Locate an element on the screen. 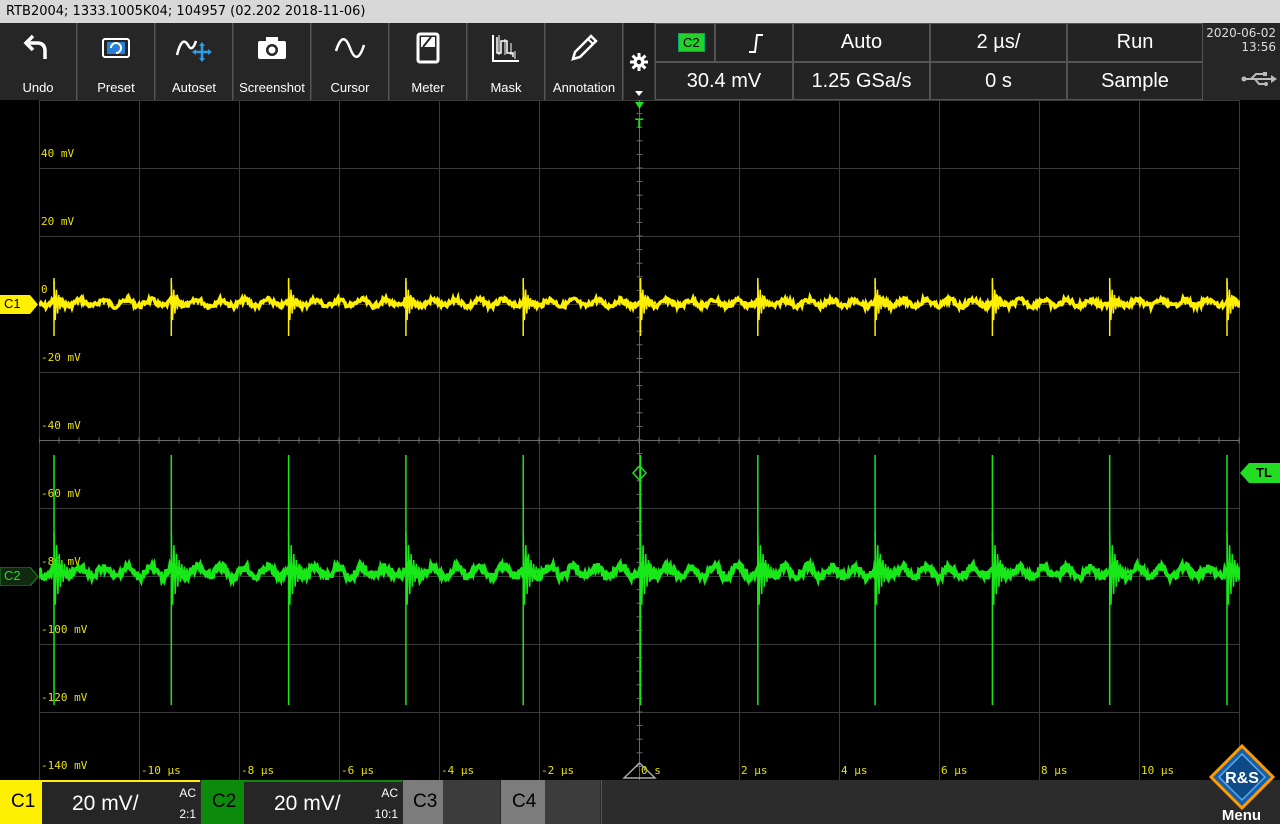  rising-edge-icon is located at coordinates (756, 43).